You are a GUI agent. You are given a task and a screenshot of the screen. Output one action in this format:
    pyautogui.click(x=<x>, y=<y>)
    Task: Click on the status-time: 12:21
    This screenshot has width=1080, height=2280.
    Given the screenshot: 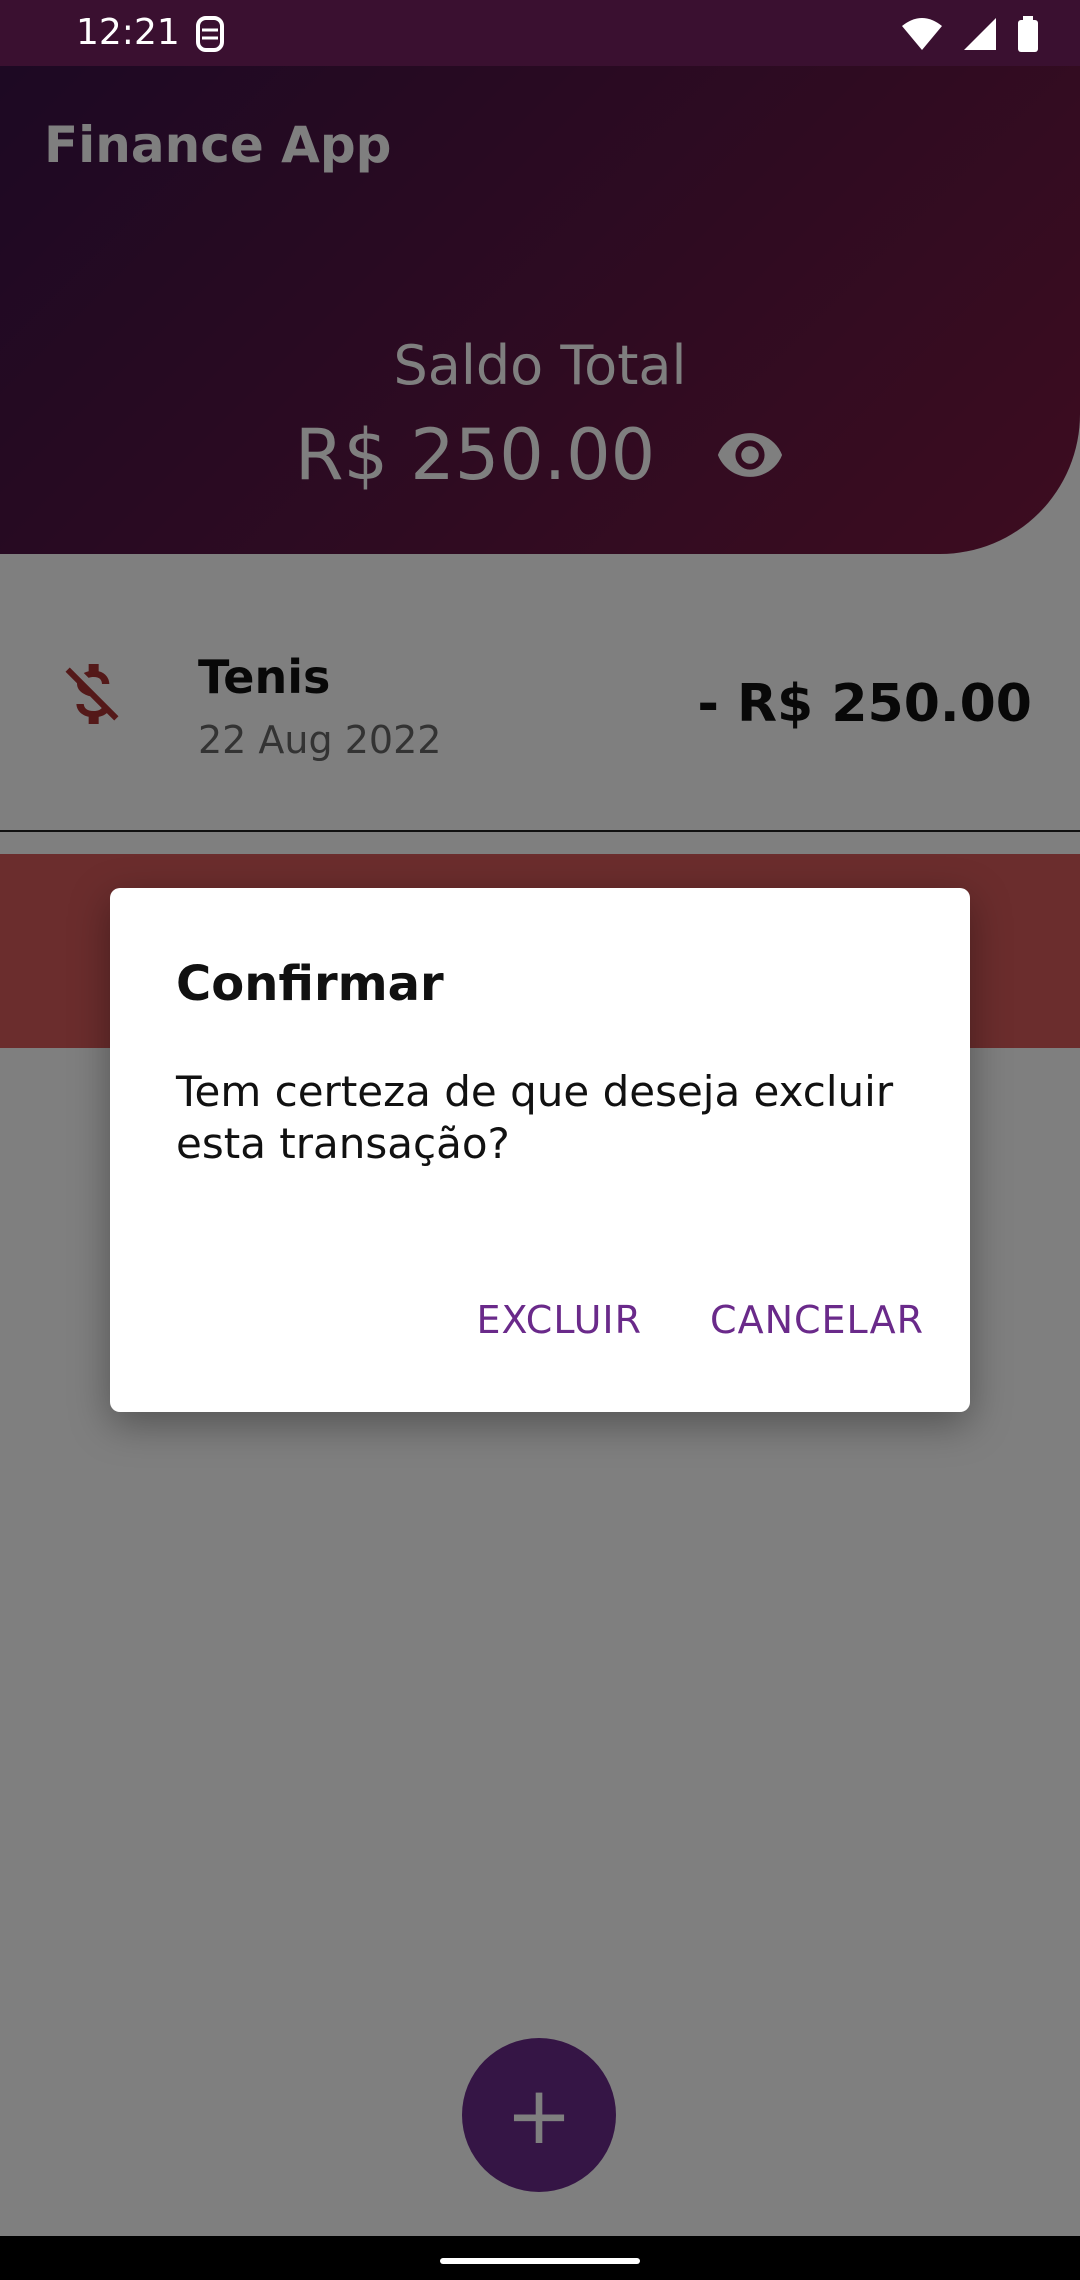 What is the action you would take?
    pyautogui.click(x=128, y=32)
    